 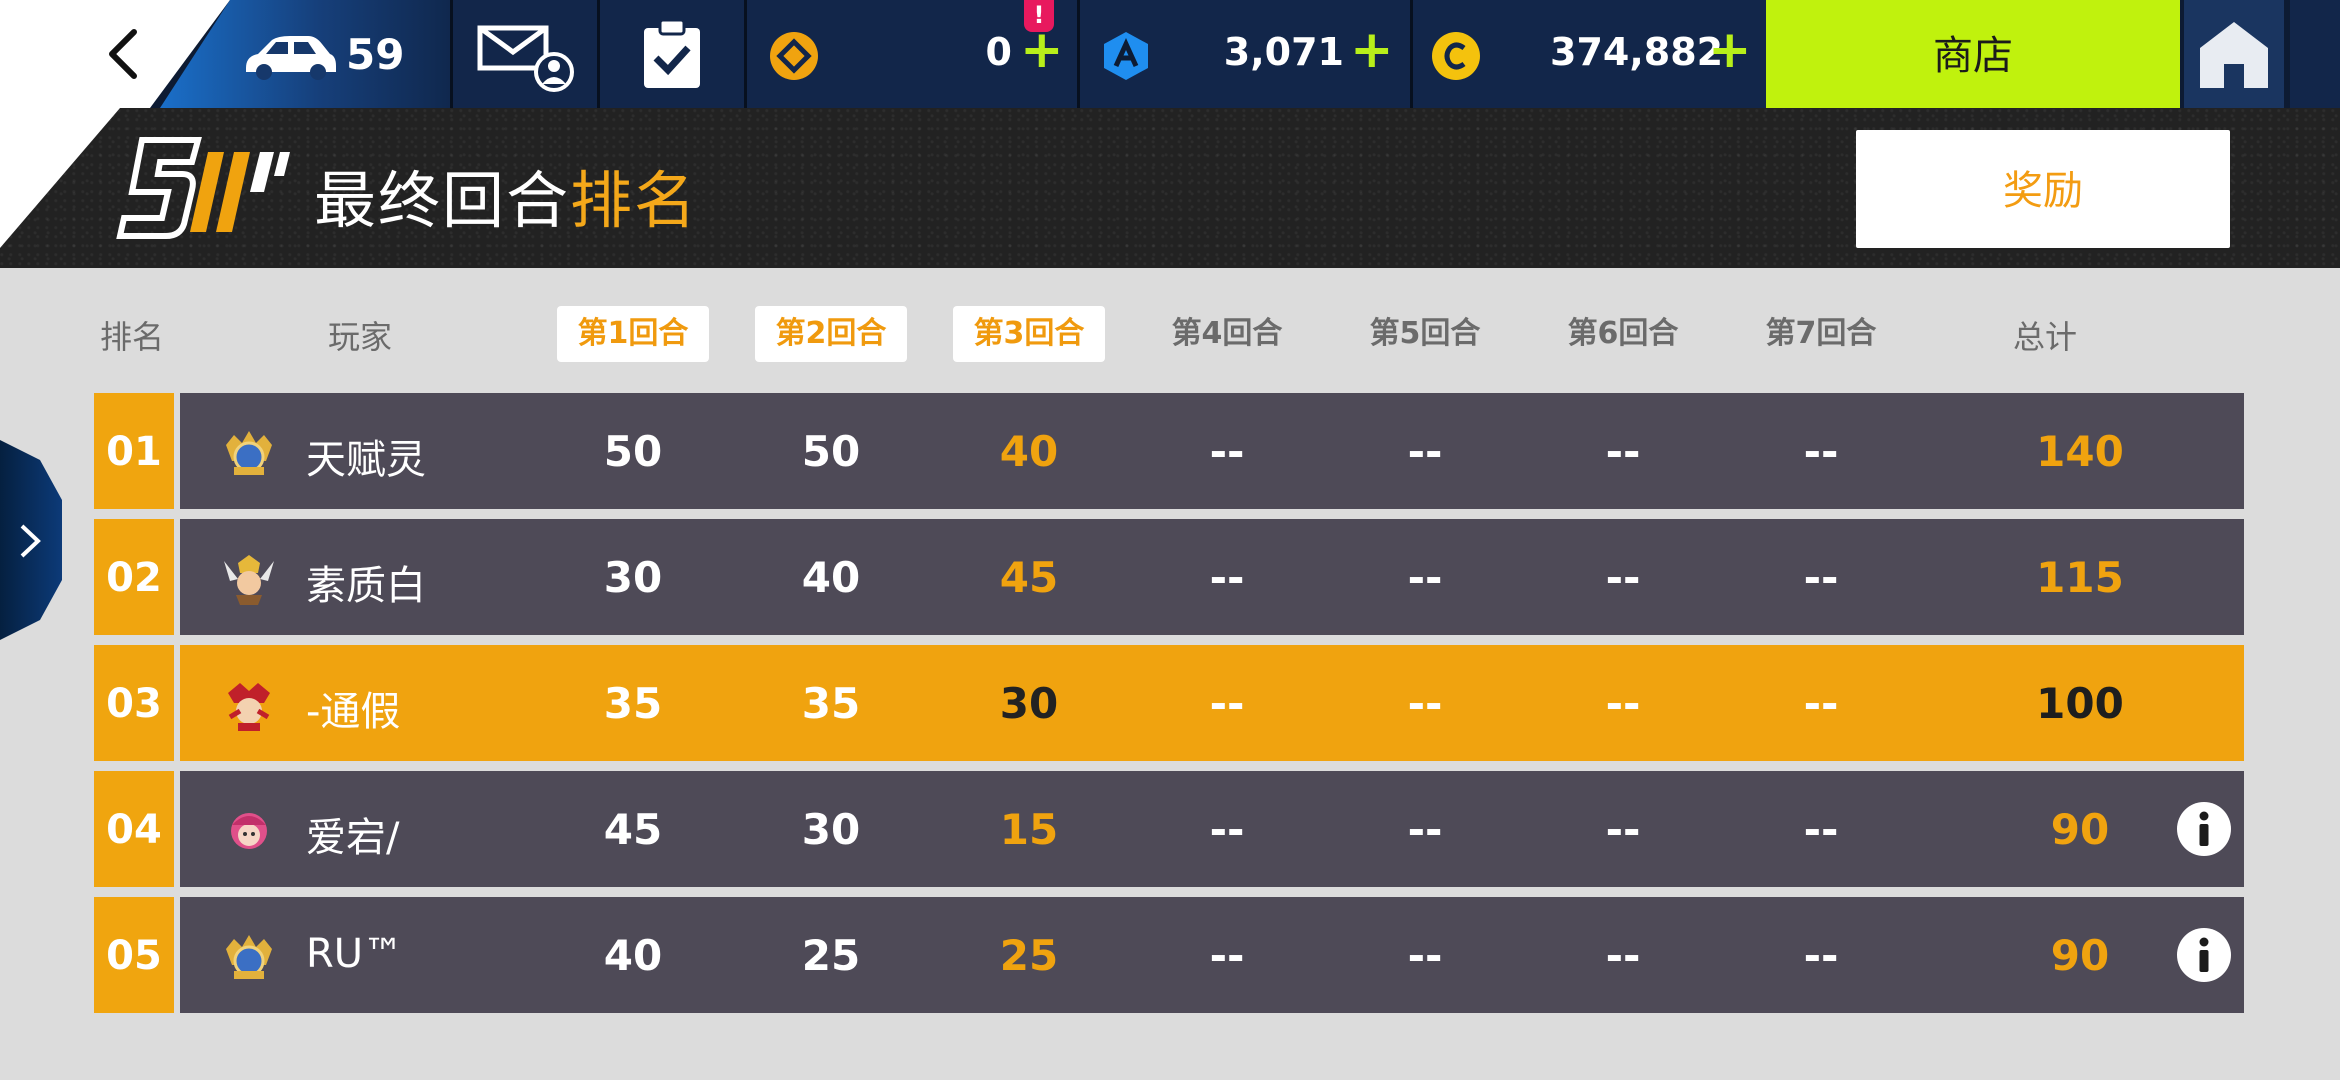 I want to click on column-header-round-5: 第5回合, so click(x=1425, y=333).